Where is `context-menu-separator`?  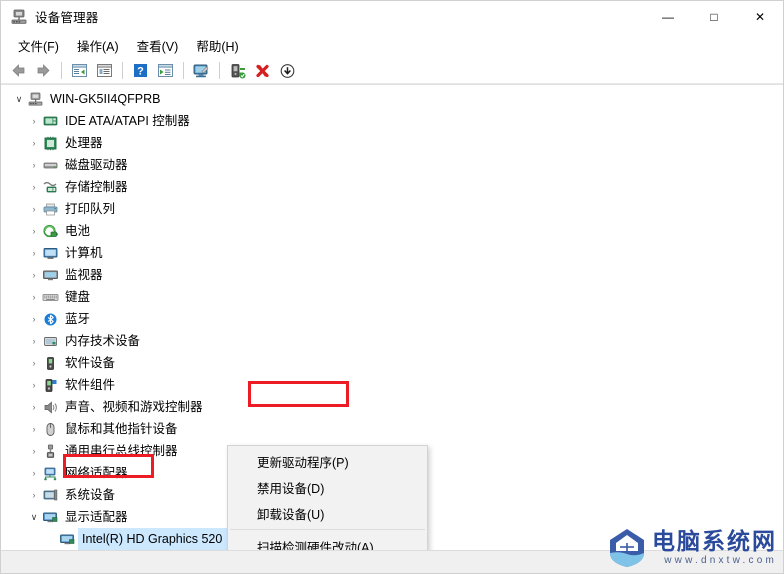
context-menu-separator is located at coordinates (327, 529).